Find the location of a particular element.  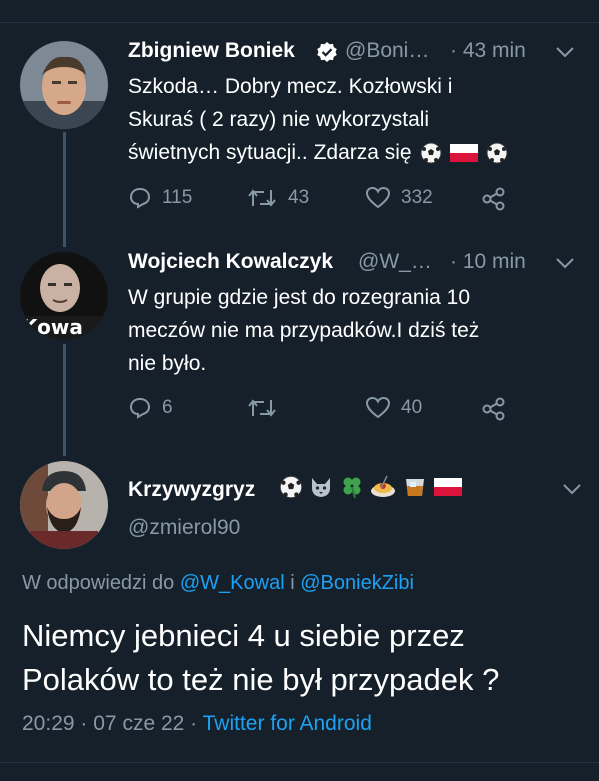

tweet-meta: 20:29 · 07 cze 22 · Twitter for Android is located at coordinates (197, 724).